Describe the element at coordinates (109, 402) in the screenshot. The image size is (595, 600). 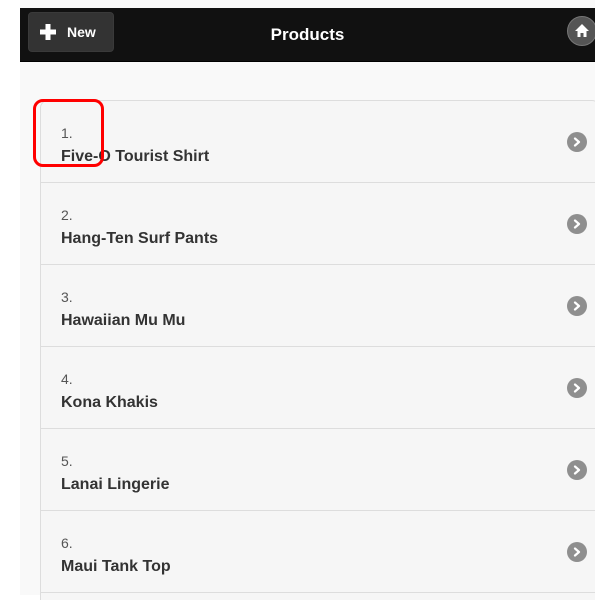
I see `item-name: Kona Khakis` at that location.